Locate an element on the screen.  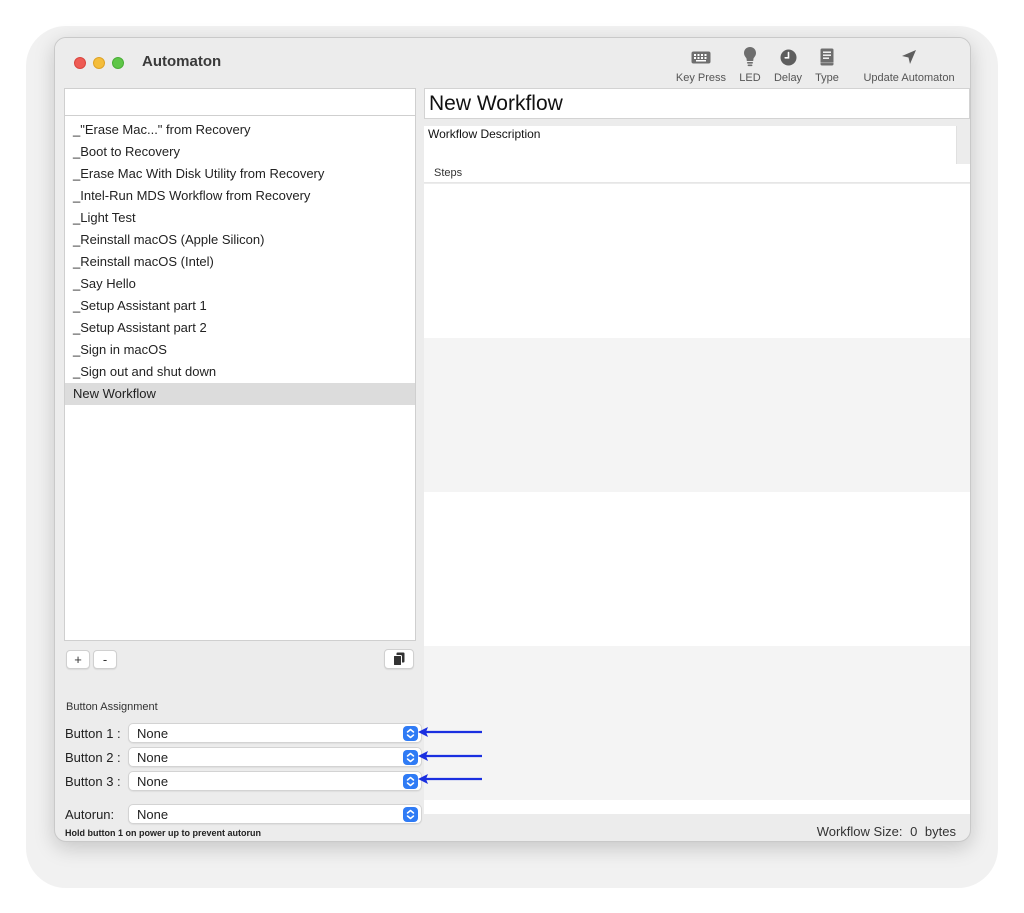
workflow-list-item: _Boot to Recovery is located at coordinates (240, 152).